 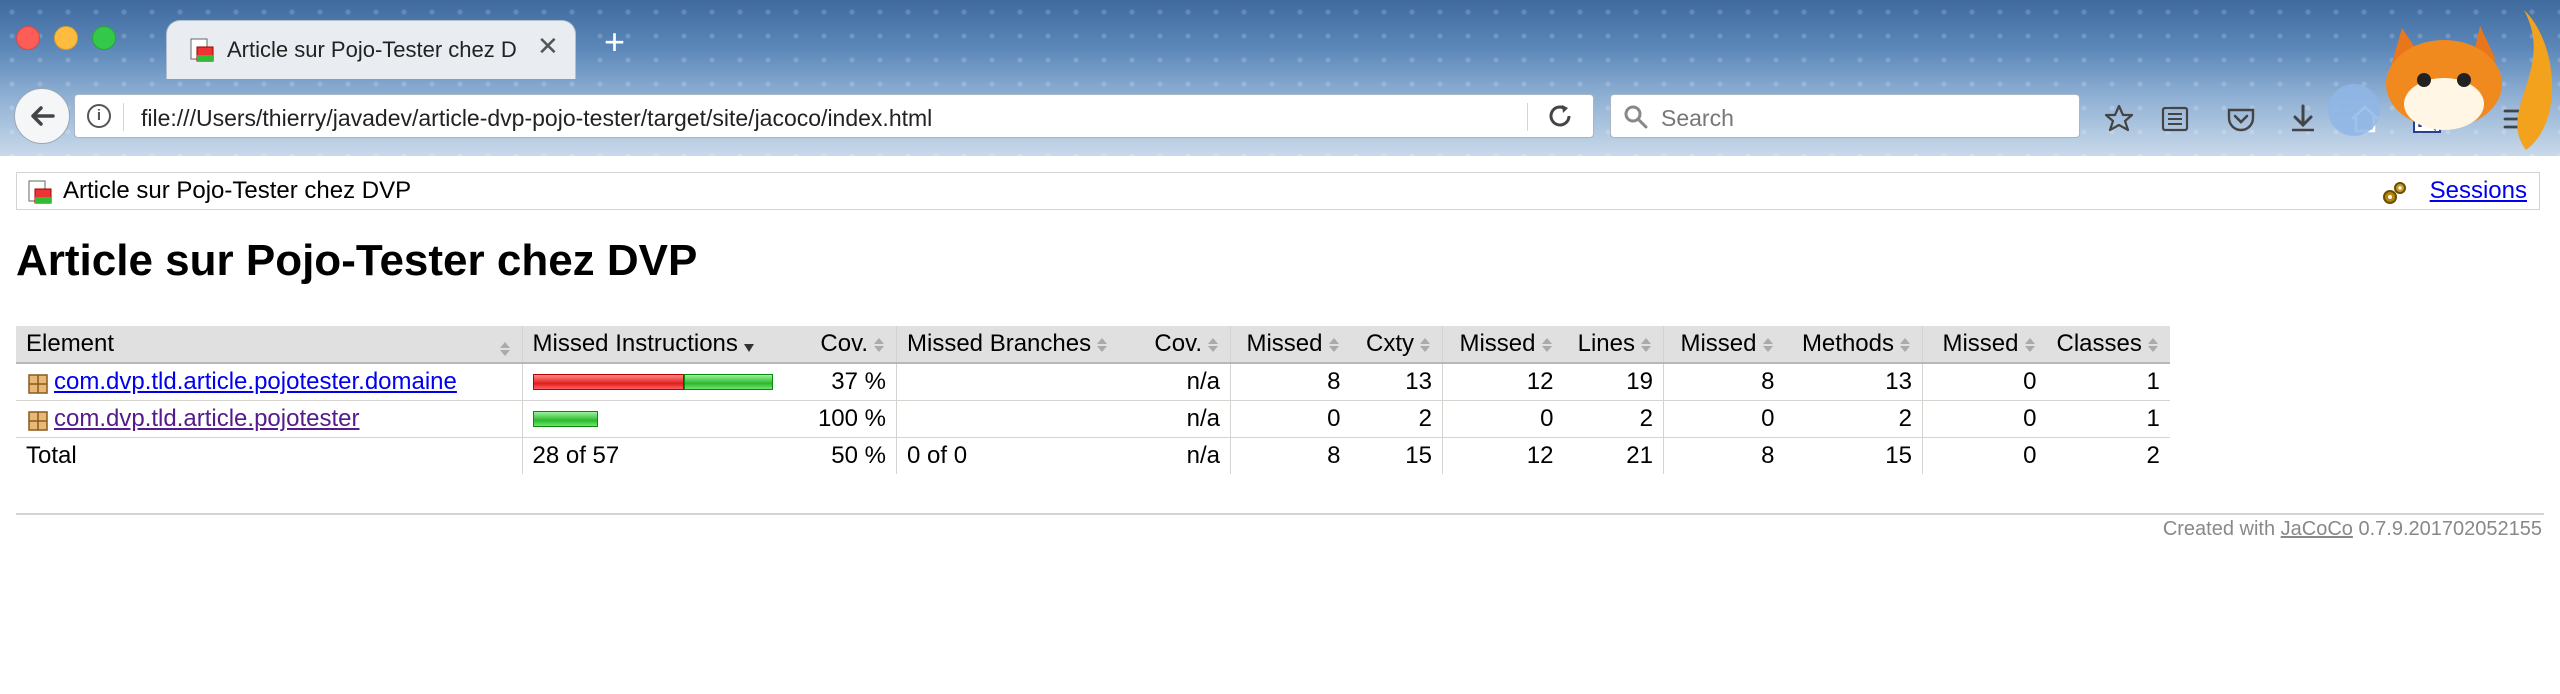 I want to click on window-minimize-button, so click(x=66, y=38).